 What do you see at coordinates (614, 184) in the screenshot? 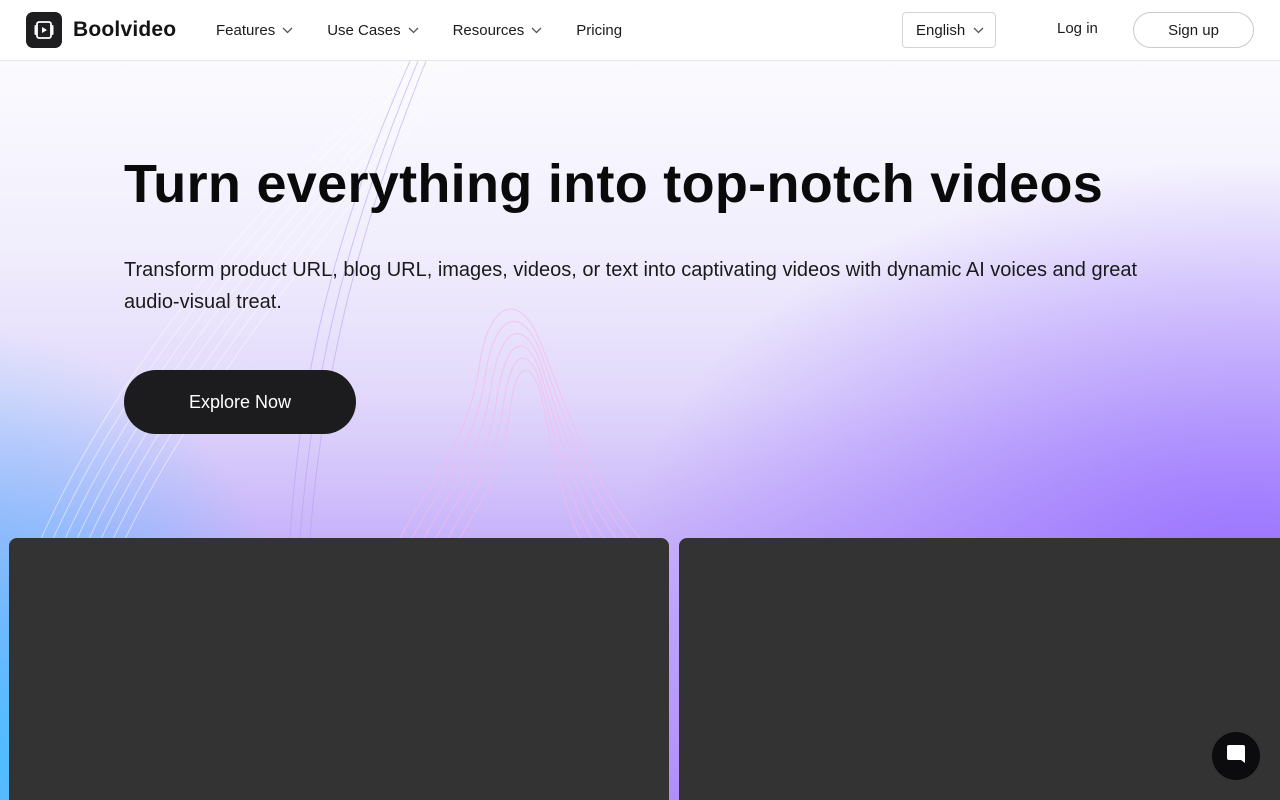
I see `hero-title: Turn everything into top-notch videos` at bounding box center [614, 184].